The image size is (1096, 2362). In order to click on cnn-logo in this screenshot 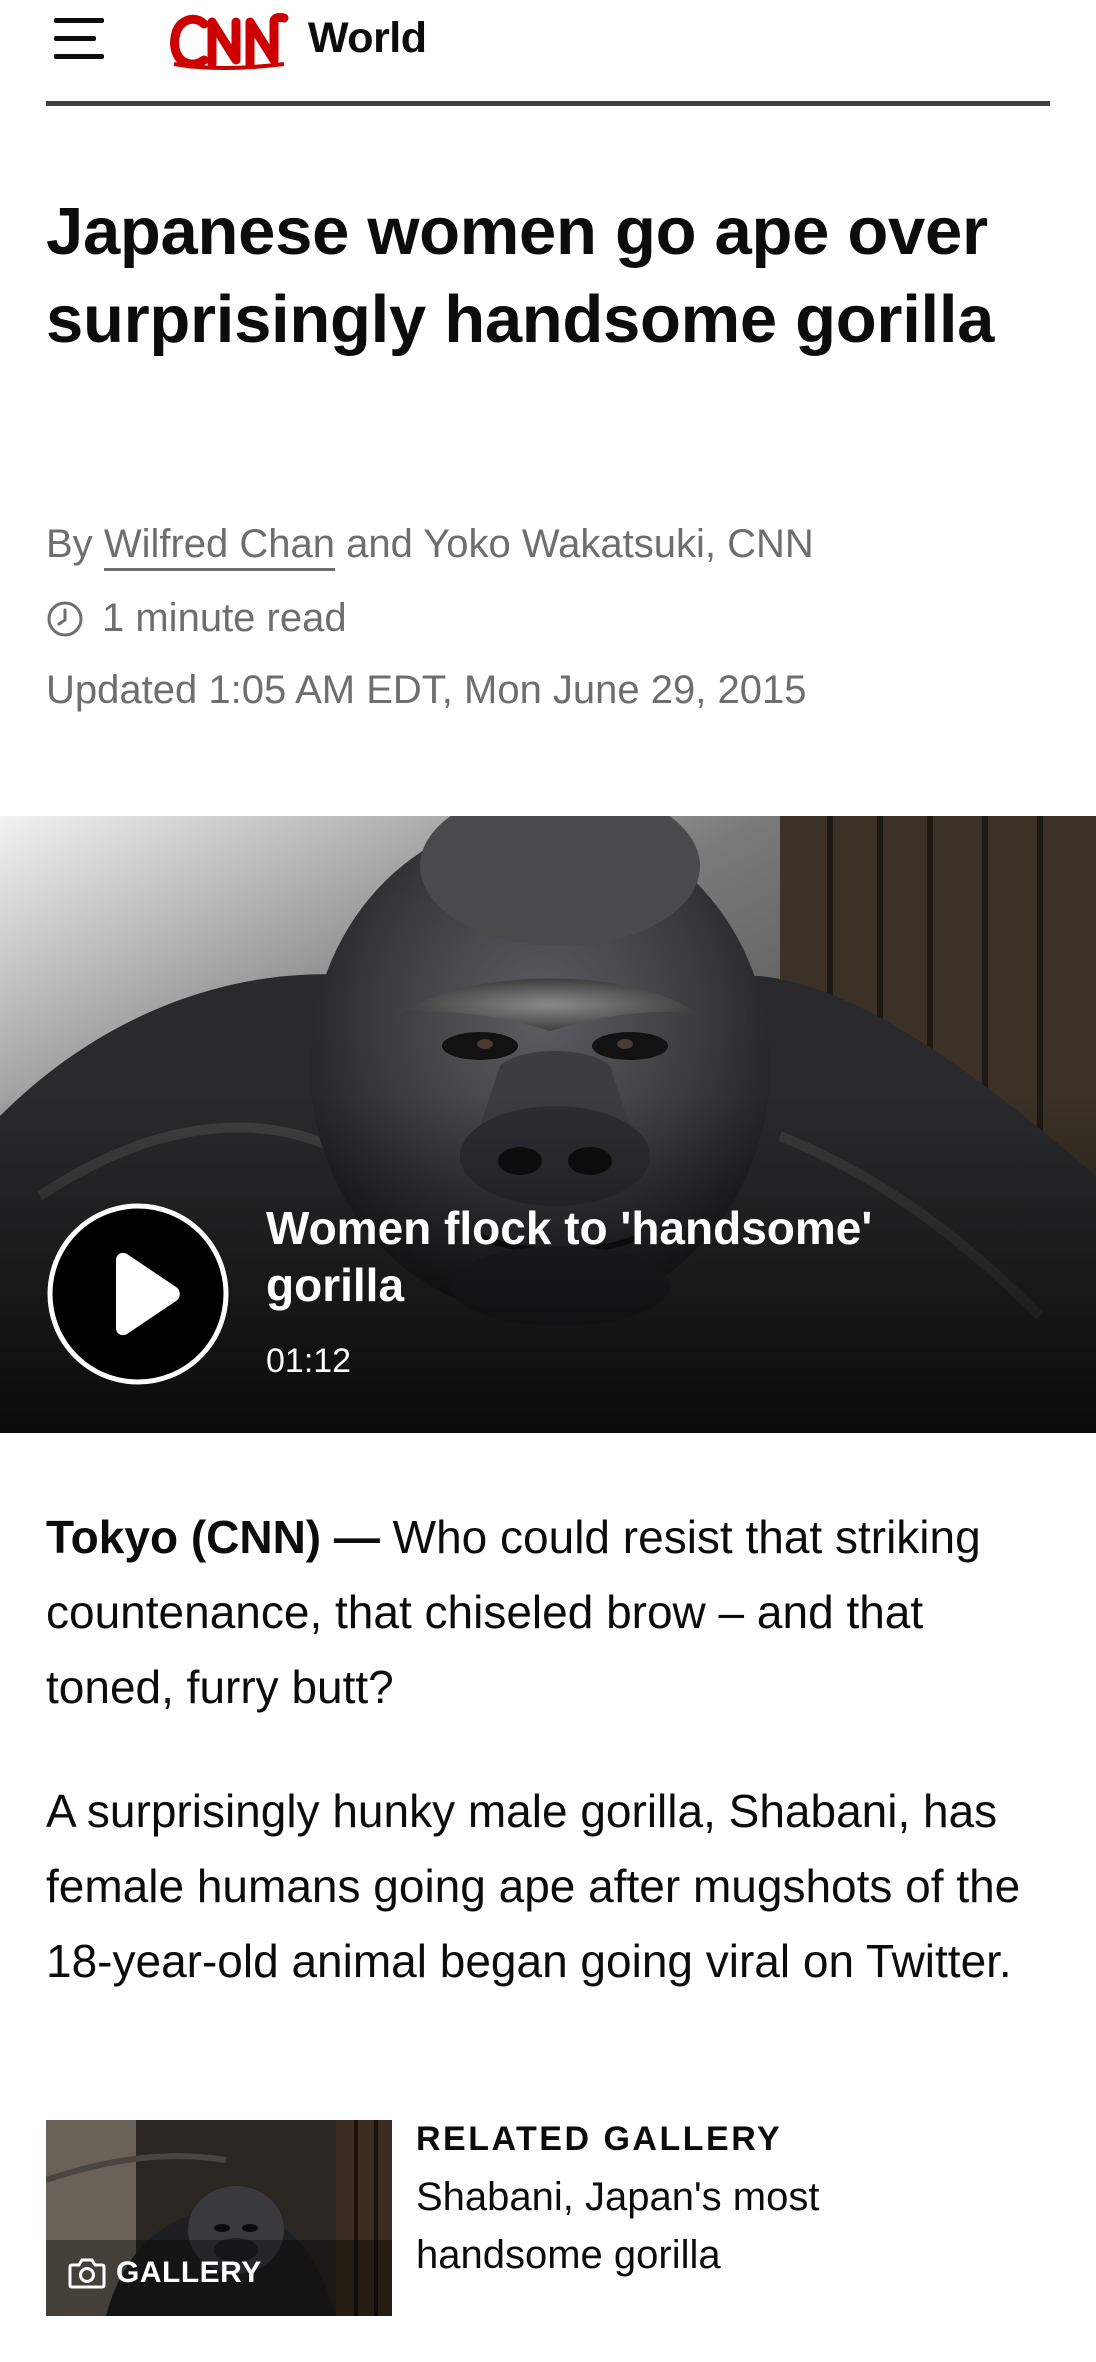, I will do `click(228, 41)`.